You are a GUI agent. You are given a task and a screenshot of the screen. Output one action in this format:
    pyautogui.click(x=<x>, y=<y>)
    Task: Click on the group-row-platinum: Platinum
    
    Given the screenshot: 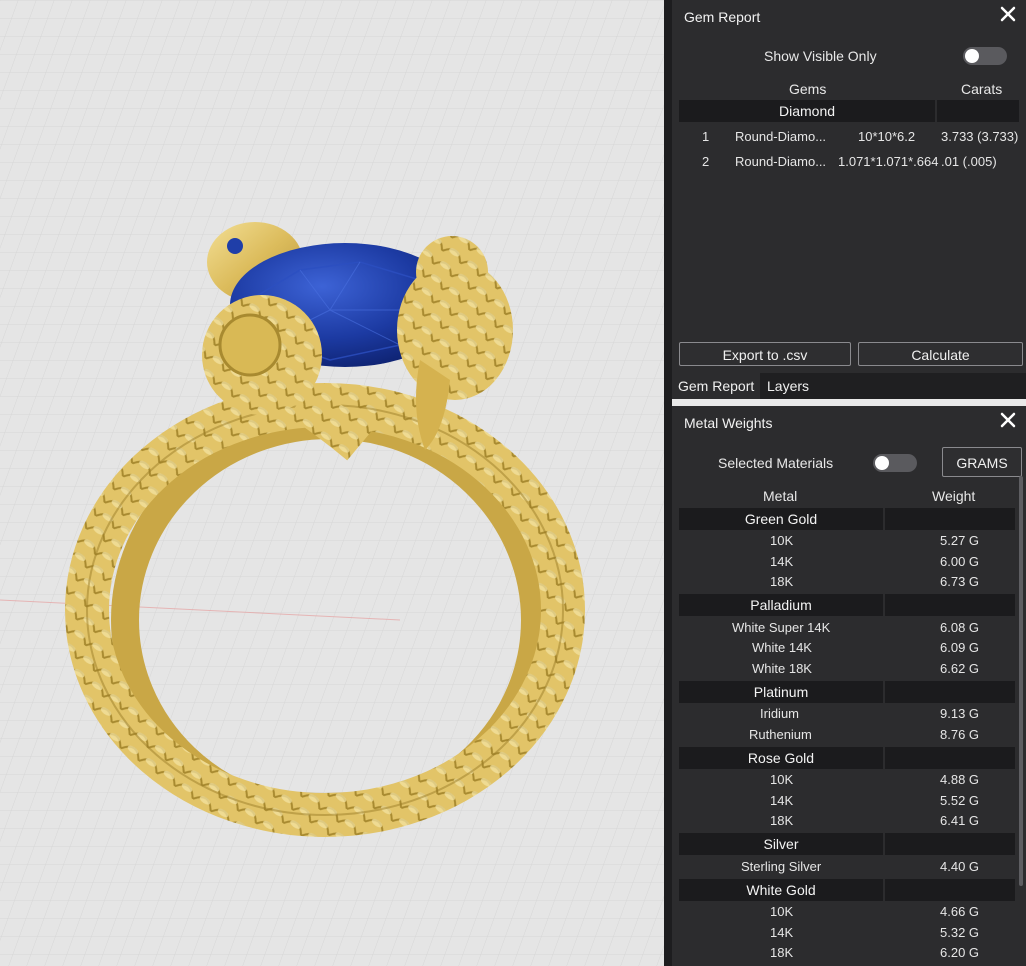 What is the action you would take?
    pyautogui.click(x=847, y=692)
    